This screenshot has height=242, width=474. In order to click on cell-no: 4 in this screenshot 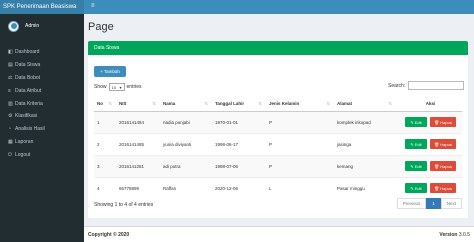, I will do `click(105, 187)`.